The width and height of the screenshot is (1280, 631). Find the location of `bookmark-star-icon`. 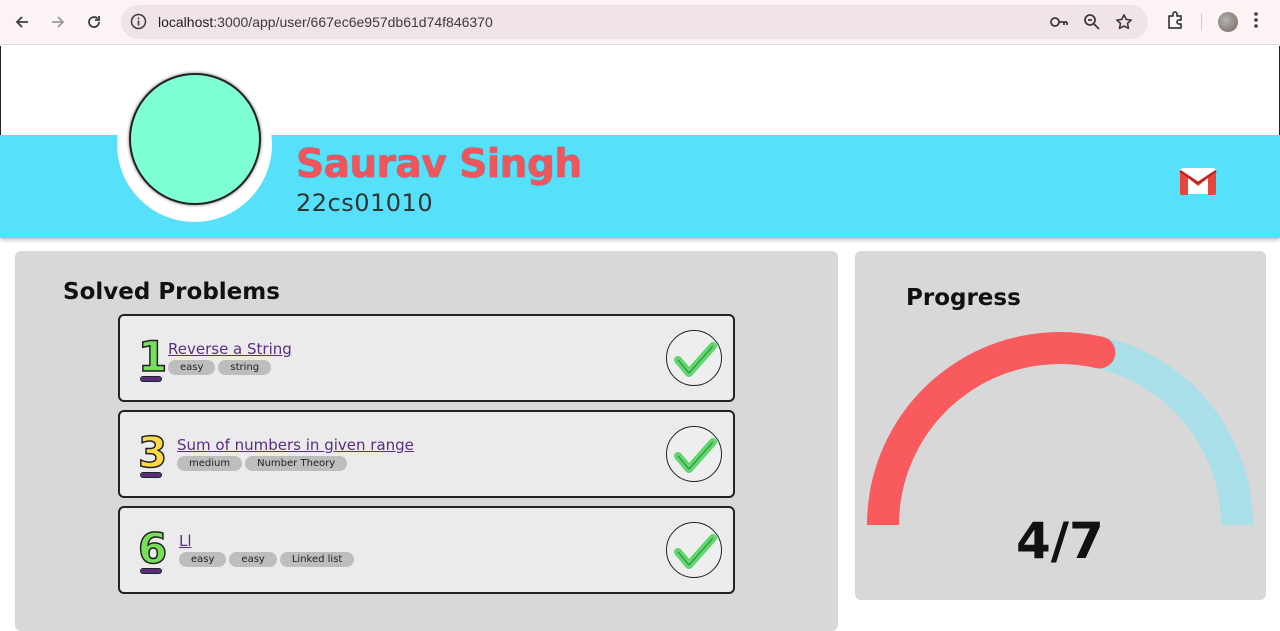

bookmark-star-icon is located at coordinates (1124, 24).